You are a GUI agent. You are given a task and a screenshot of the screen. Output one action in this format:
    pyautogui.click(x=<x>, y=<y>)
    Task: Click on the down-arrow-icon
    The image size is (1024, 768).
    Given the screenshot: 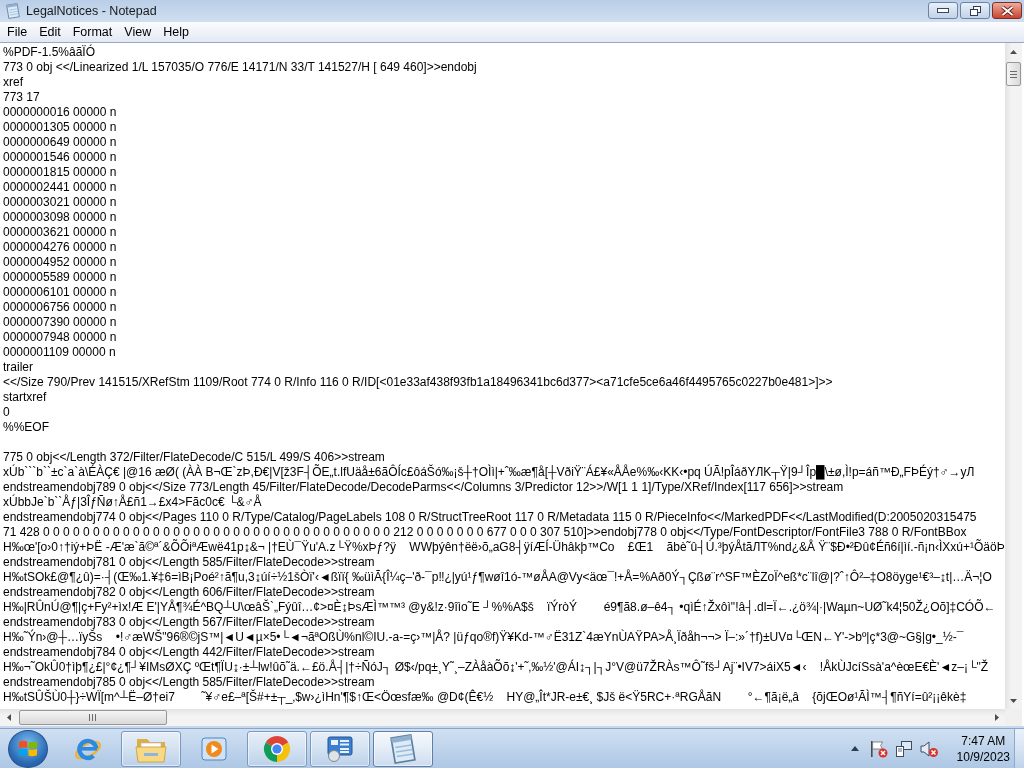 What is the action you would take?
    pyautogui.click(x=1013, y=700)
    